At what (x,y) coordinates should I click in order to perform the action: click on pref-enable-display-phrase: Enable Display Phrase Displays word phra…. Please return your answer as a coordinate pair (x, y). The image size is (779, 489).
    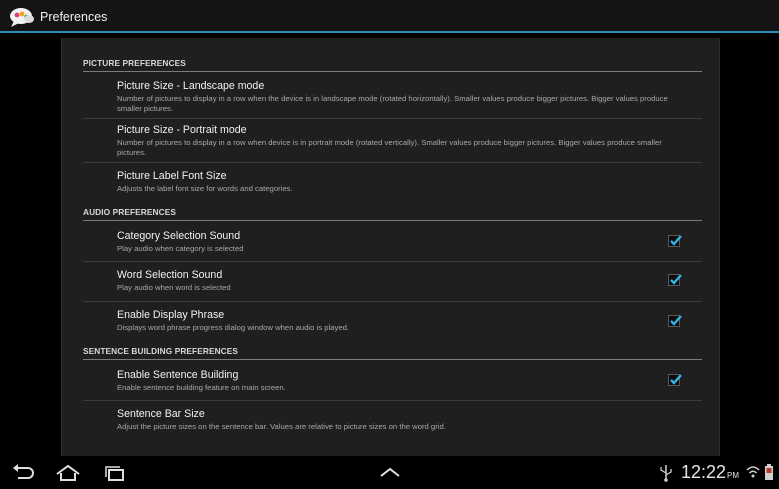
    Looking at the image, I should click on (392, 322).